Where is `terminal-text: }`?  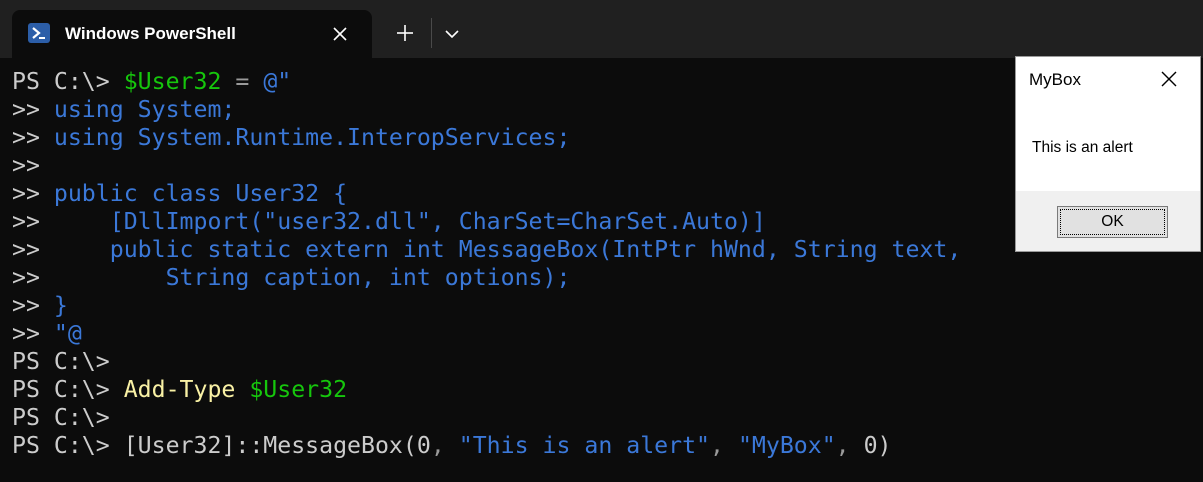
terminal-text: } is located at coordinates (60, 305).